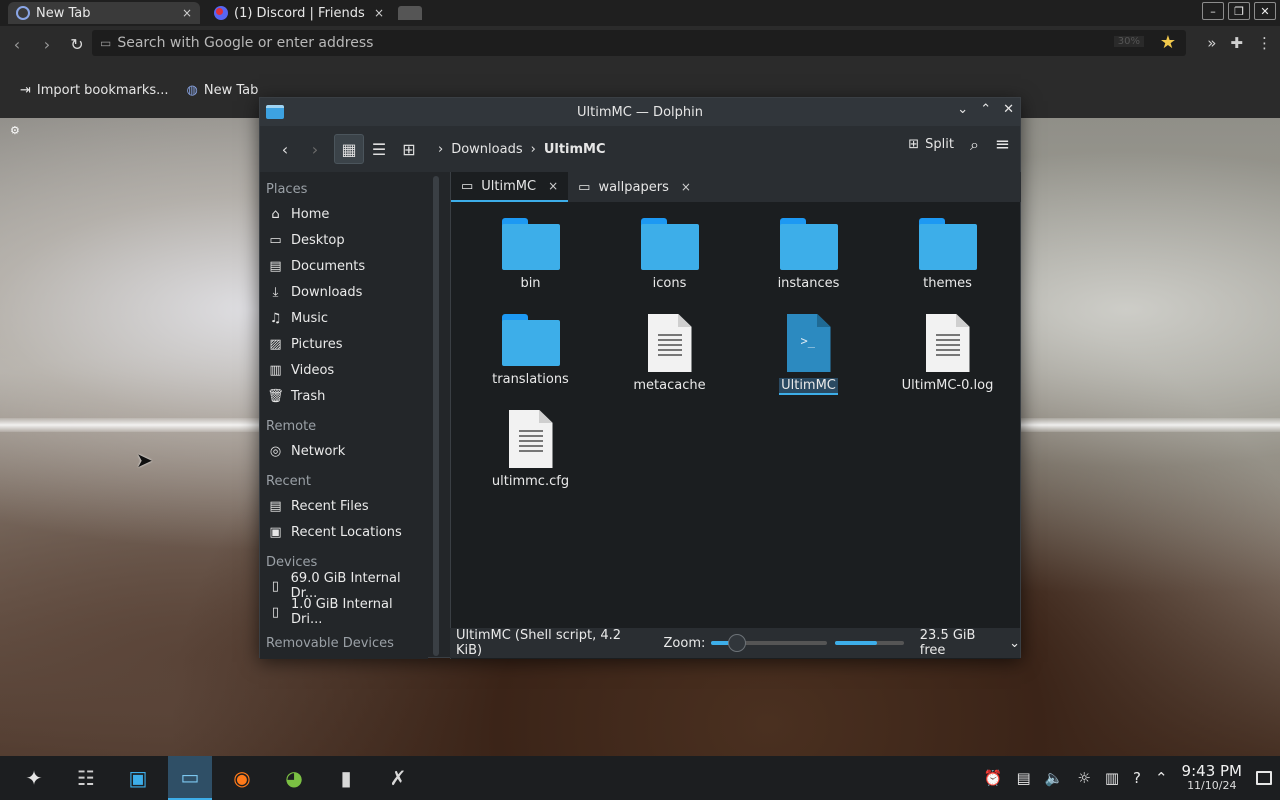  What do you see at coordinates (436, 416) in the screenshot?
I see `places-scrollbar` at bounding box center [436, 416].